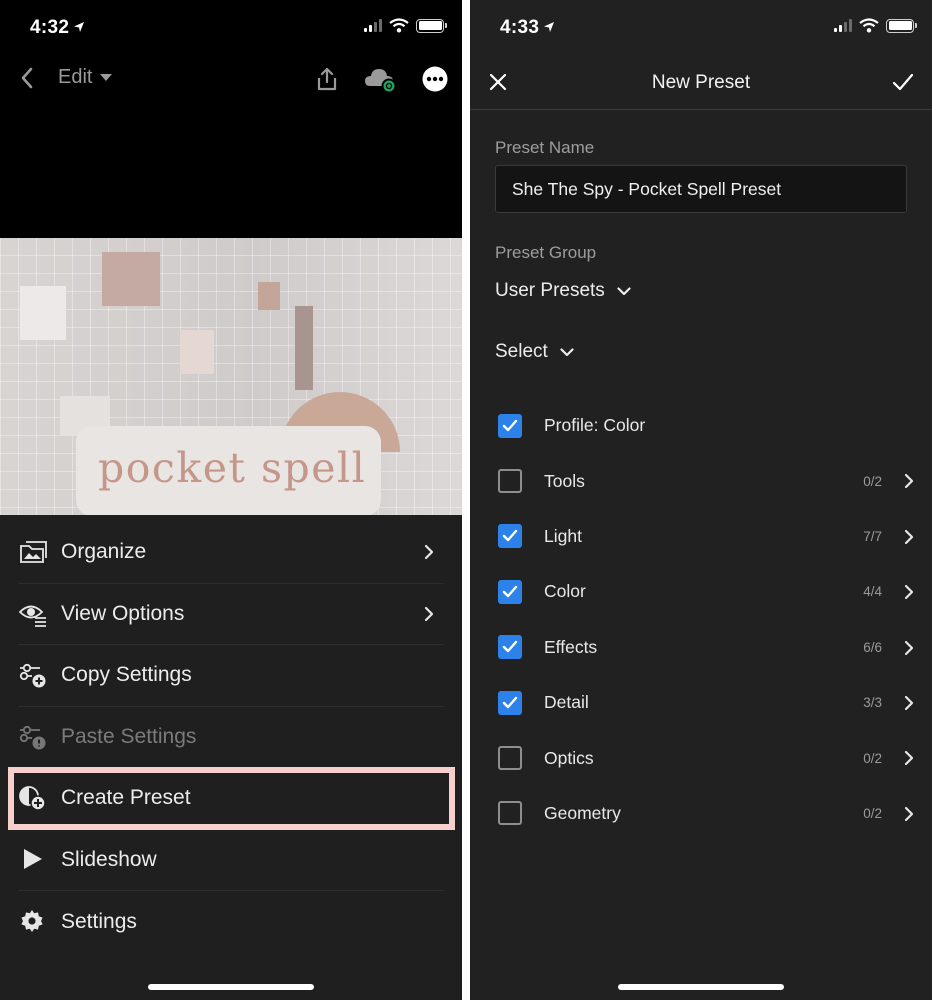  Describe the element at coordinates (701, 536) in the screenshot. I see `setting-row-light: Light 7/7` at that location.